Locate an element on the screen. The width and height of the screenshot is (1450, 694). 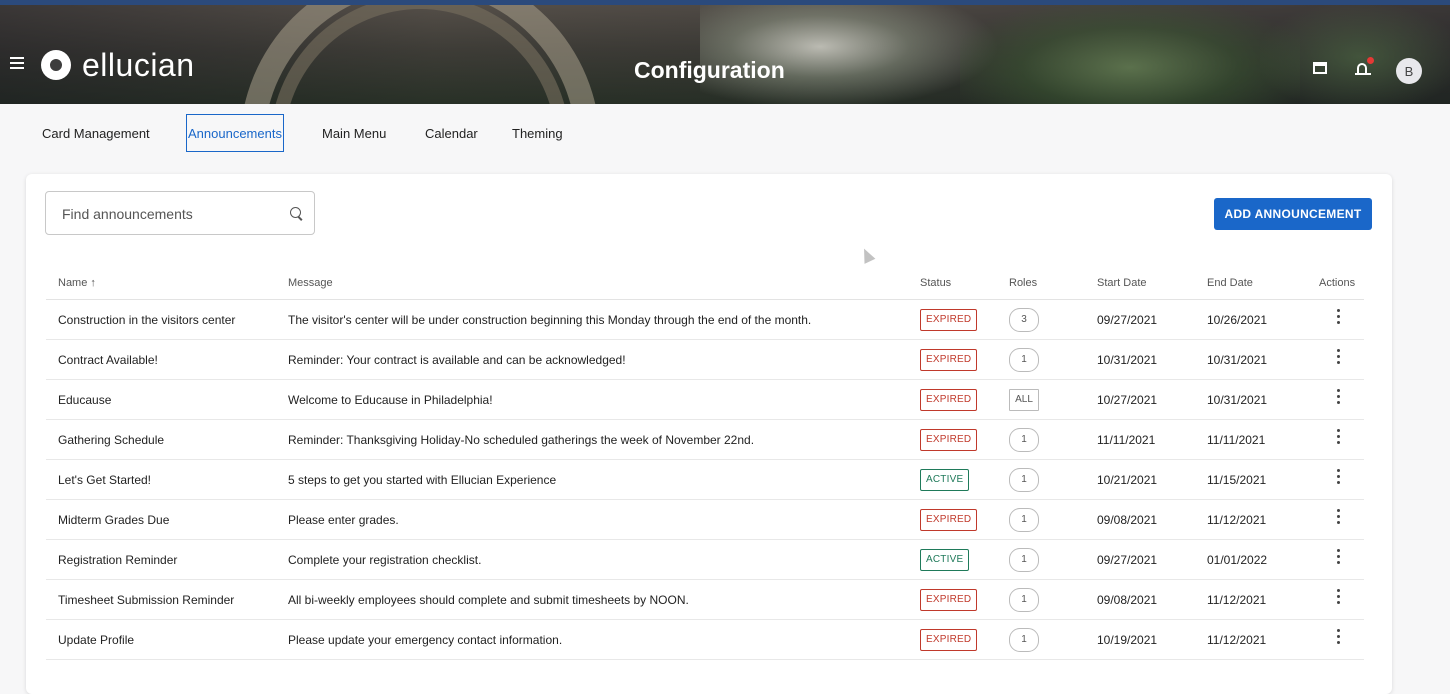
app-header: ellucian Configuration B is located at coordinates (725, 52).